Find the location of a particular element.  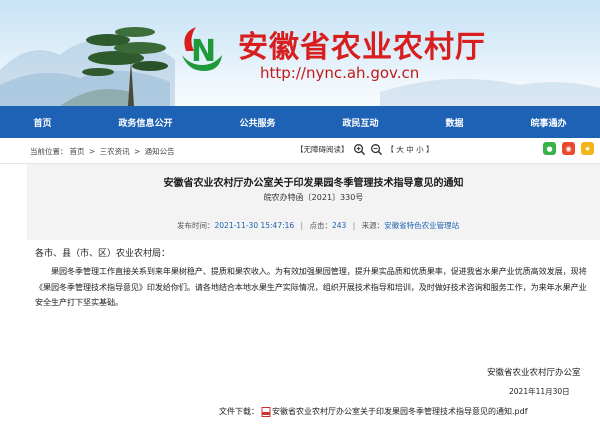

breadcrumb: 当前位置： 首页 > 三农资讯 > 通知公告 is located at coordinates (103, 151).